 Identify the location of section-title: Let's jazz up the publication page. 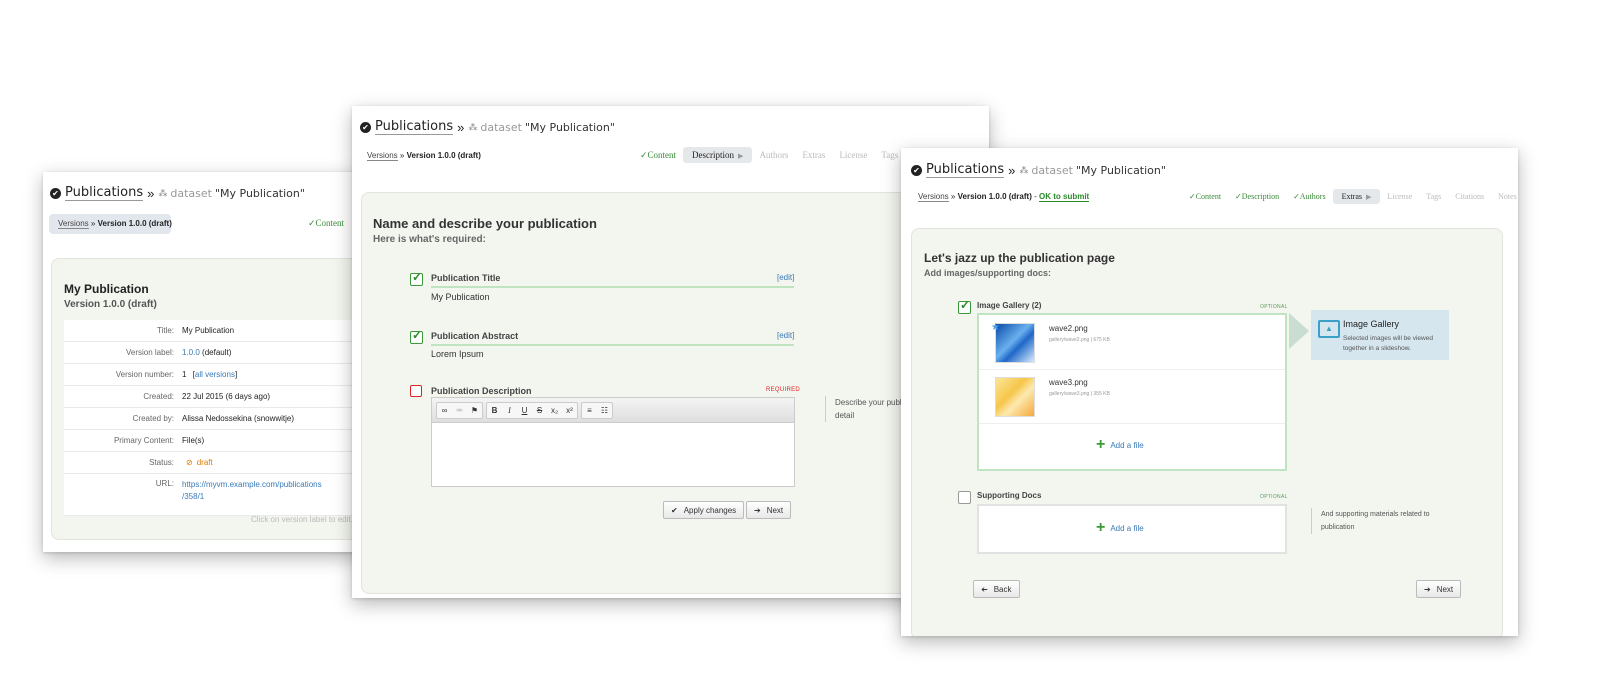
(1019, 258).